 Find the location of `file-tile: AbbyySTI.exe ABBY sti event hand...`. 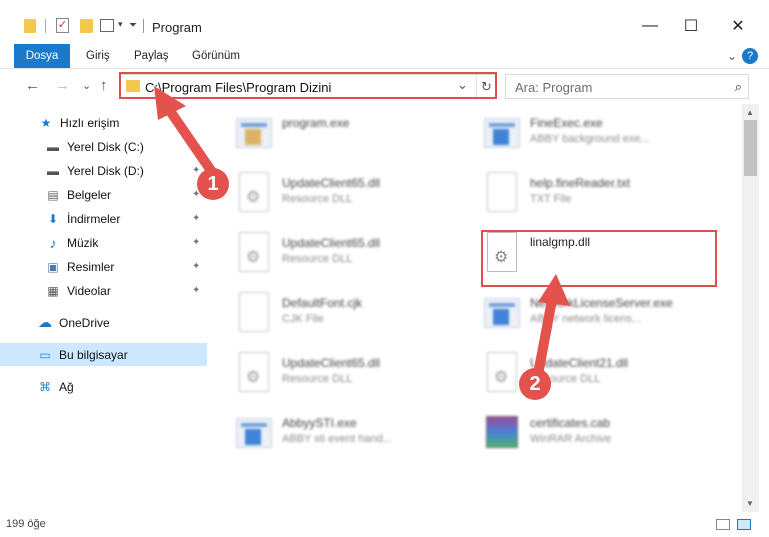

file-tile: AbbyySTI.exe ABBY sti event hand... is located at coordinates (356, 441).